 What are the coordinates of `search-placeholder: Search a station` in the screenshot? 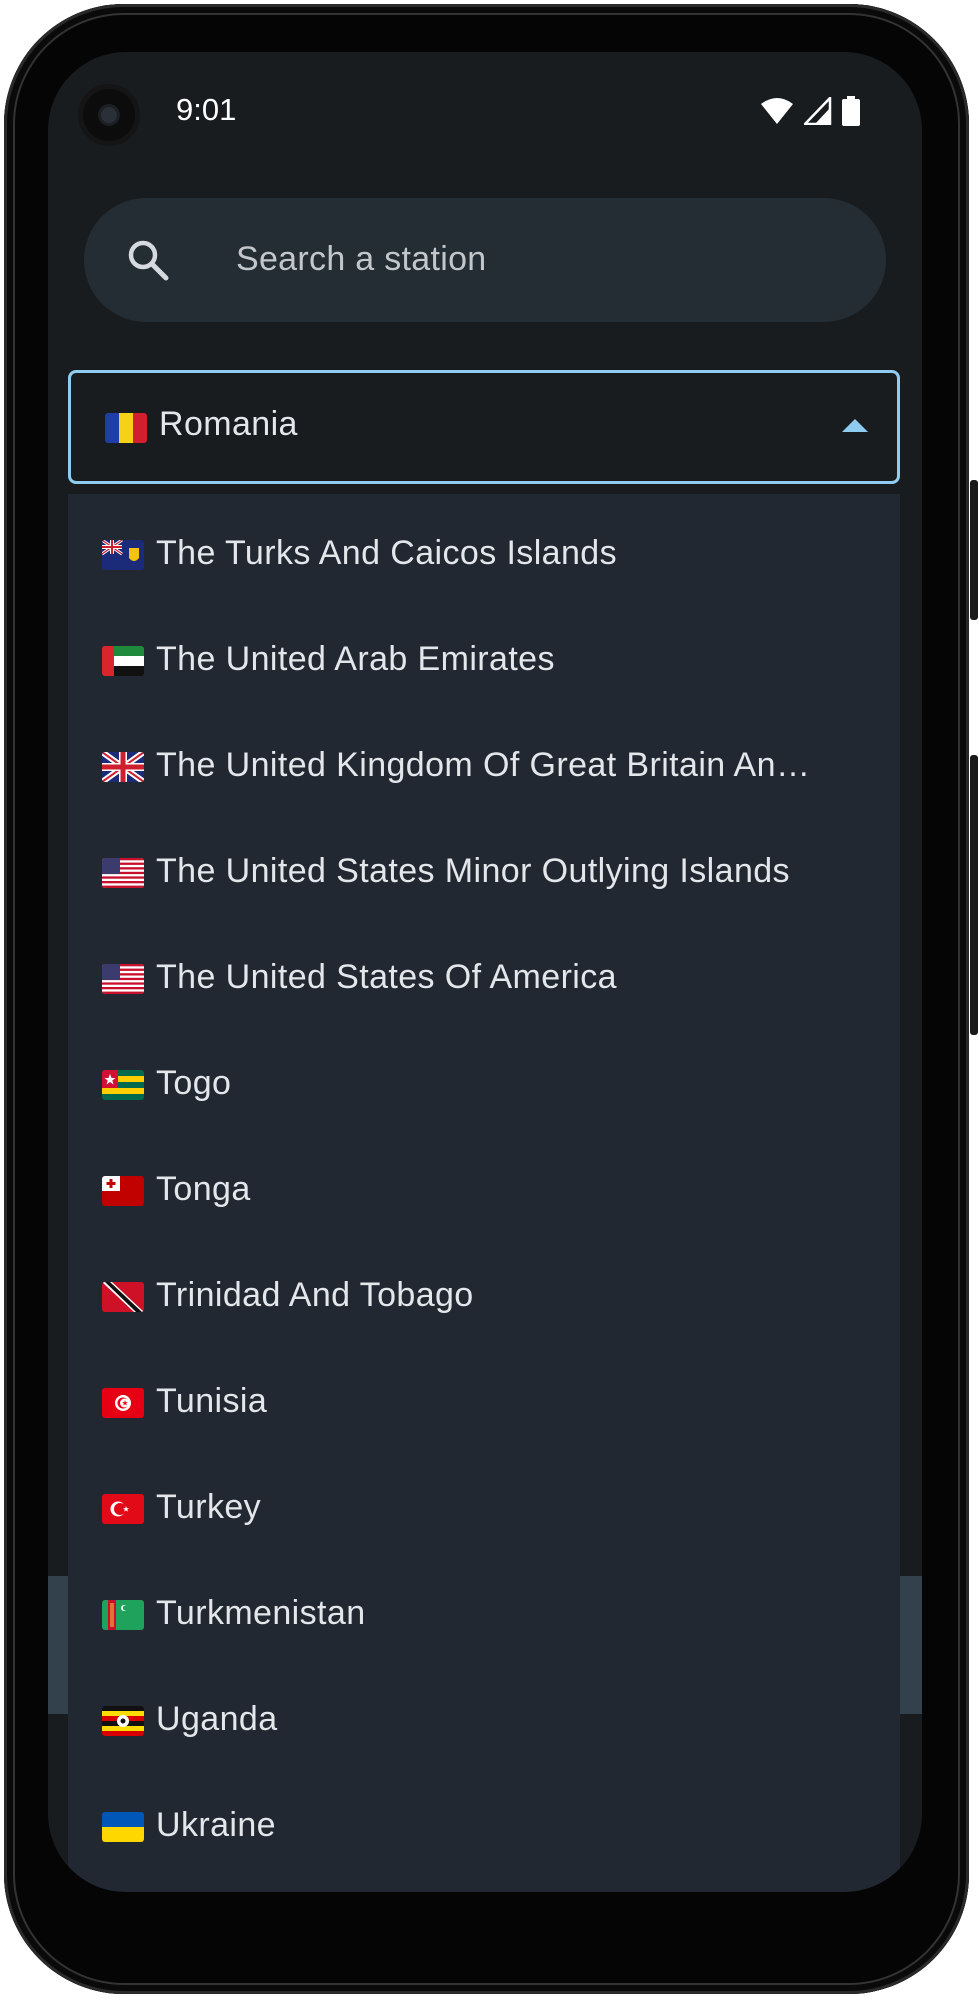 It's located at (361, 259).